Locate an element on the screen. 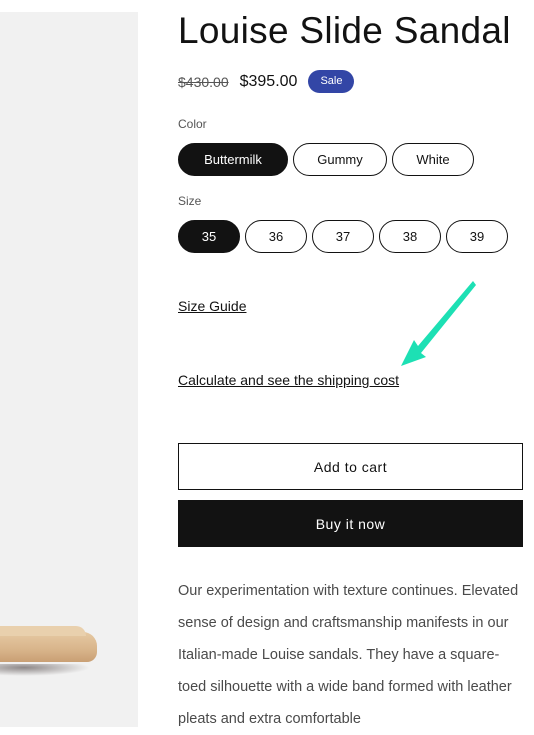  annotation-arrow-icon is located at coordinates (438, 323).